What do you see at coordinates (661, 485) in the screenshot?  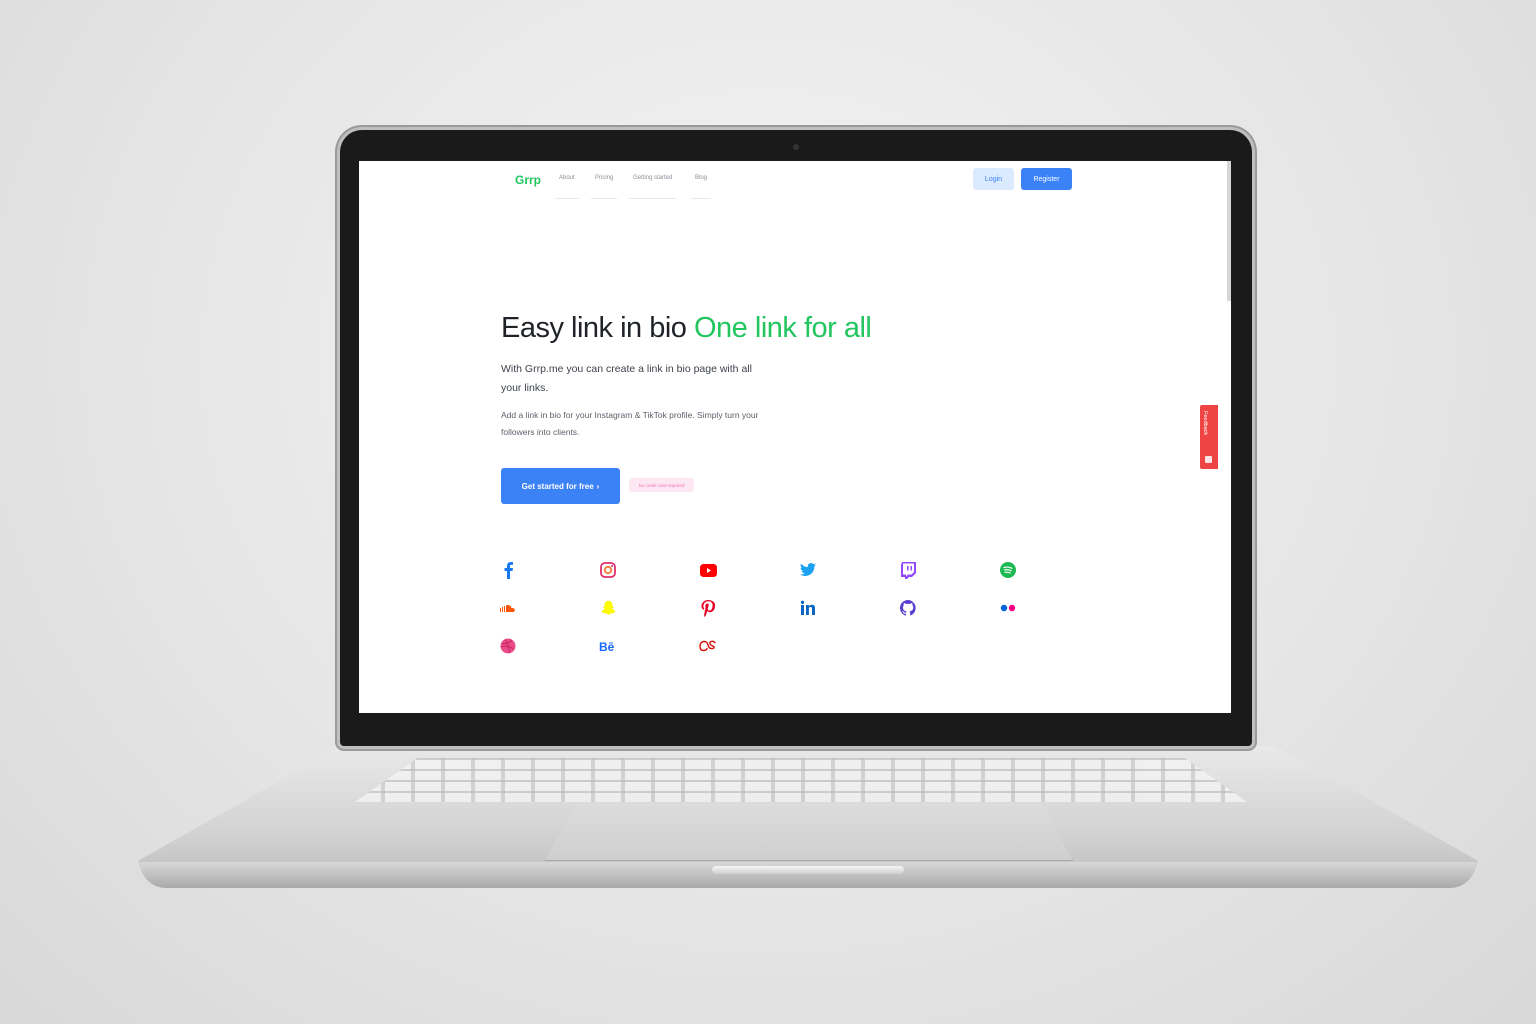 I see `no-credit-card-note: No credit card required` at bounding box center [661, 485].